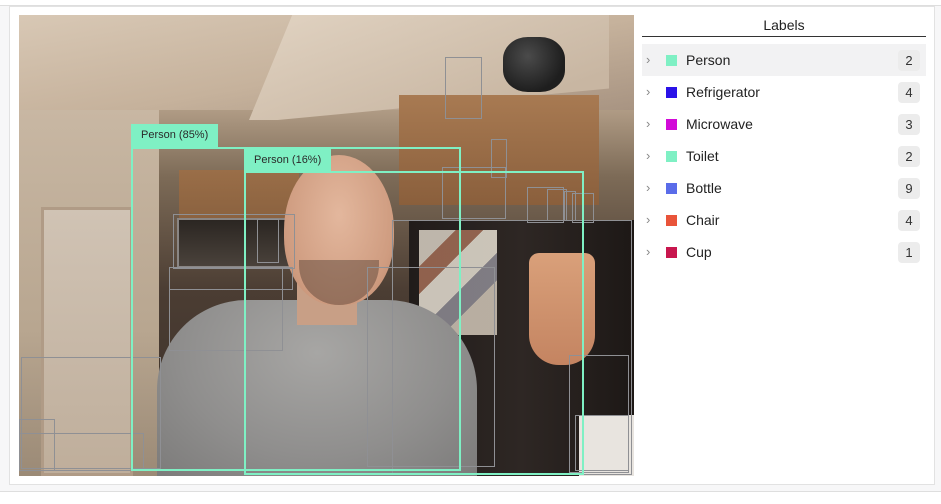  I want to click on label-name: Refrigerator, so click(723, 92).